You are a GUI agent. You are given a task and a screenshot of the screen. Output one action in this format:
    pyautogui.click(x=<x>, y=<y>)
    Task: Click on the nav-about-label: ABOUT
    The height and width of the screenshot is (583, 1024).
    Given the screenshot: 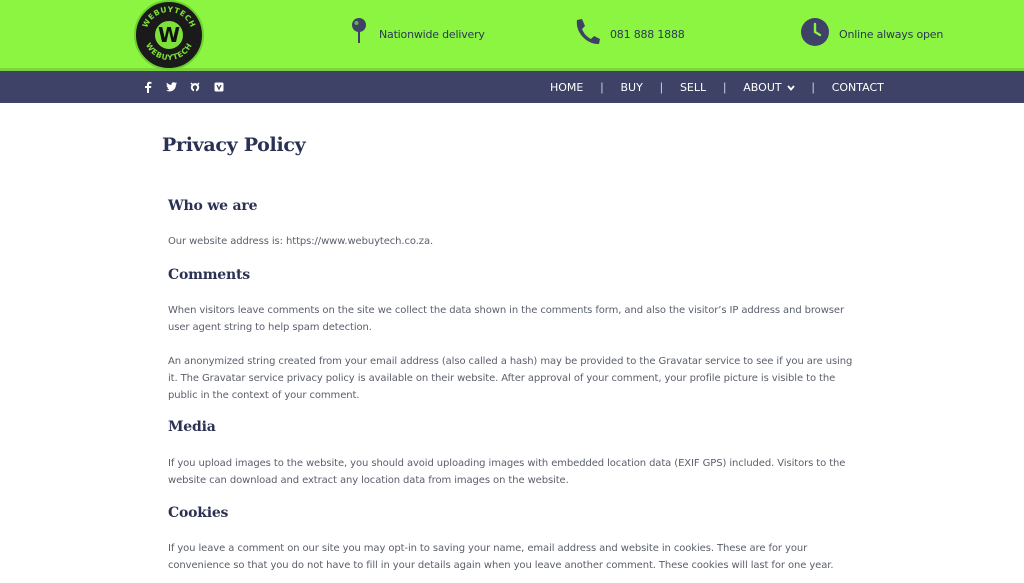 What is the action you would take?
    pyautogui.click(x=762, y=87)
    